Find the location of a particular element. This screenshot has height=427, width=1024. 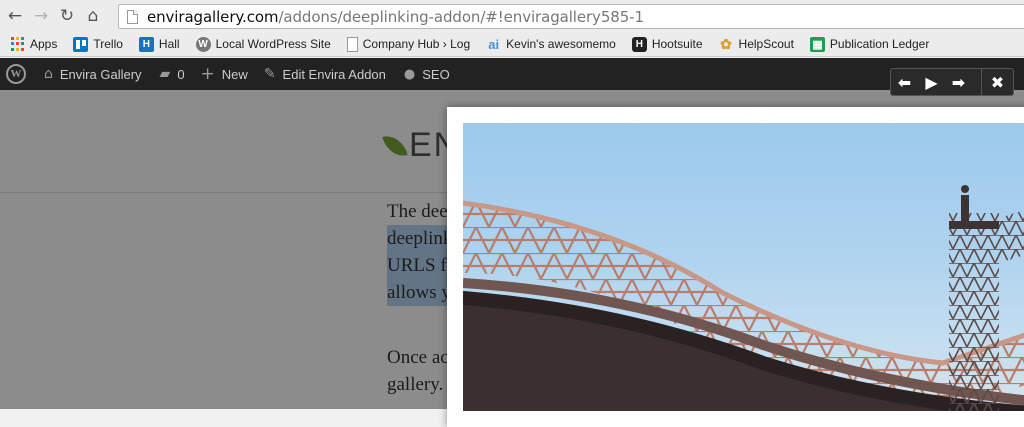

bookmark-label: Trello is located at coordinates (108, 44).